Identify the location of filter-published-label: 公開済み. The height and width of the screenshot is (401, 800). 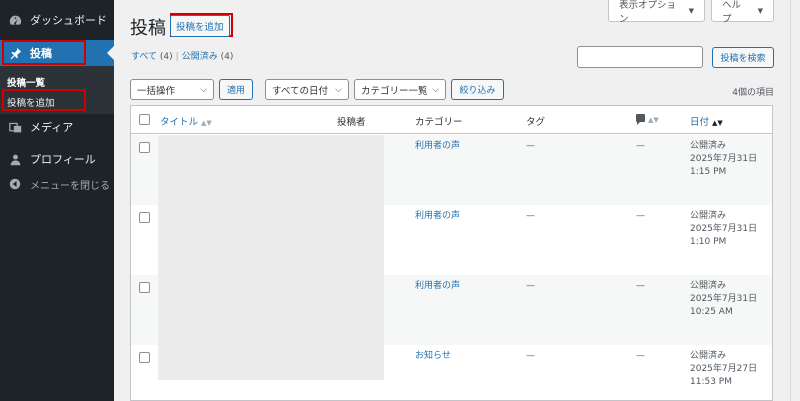
(199, 57).